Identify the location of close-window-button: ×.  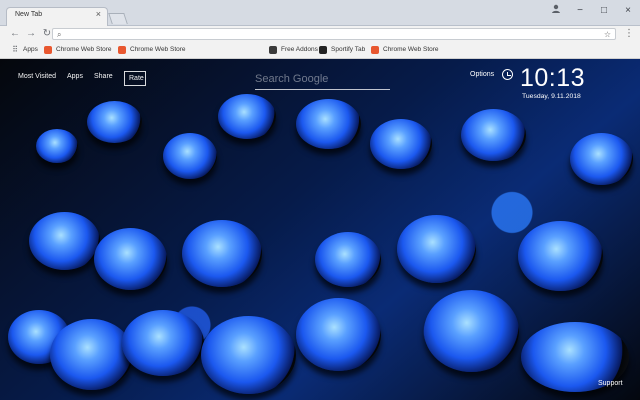
(628, 11).